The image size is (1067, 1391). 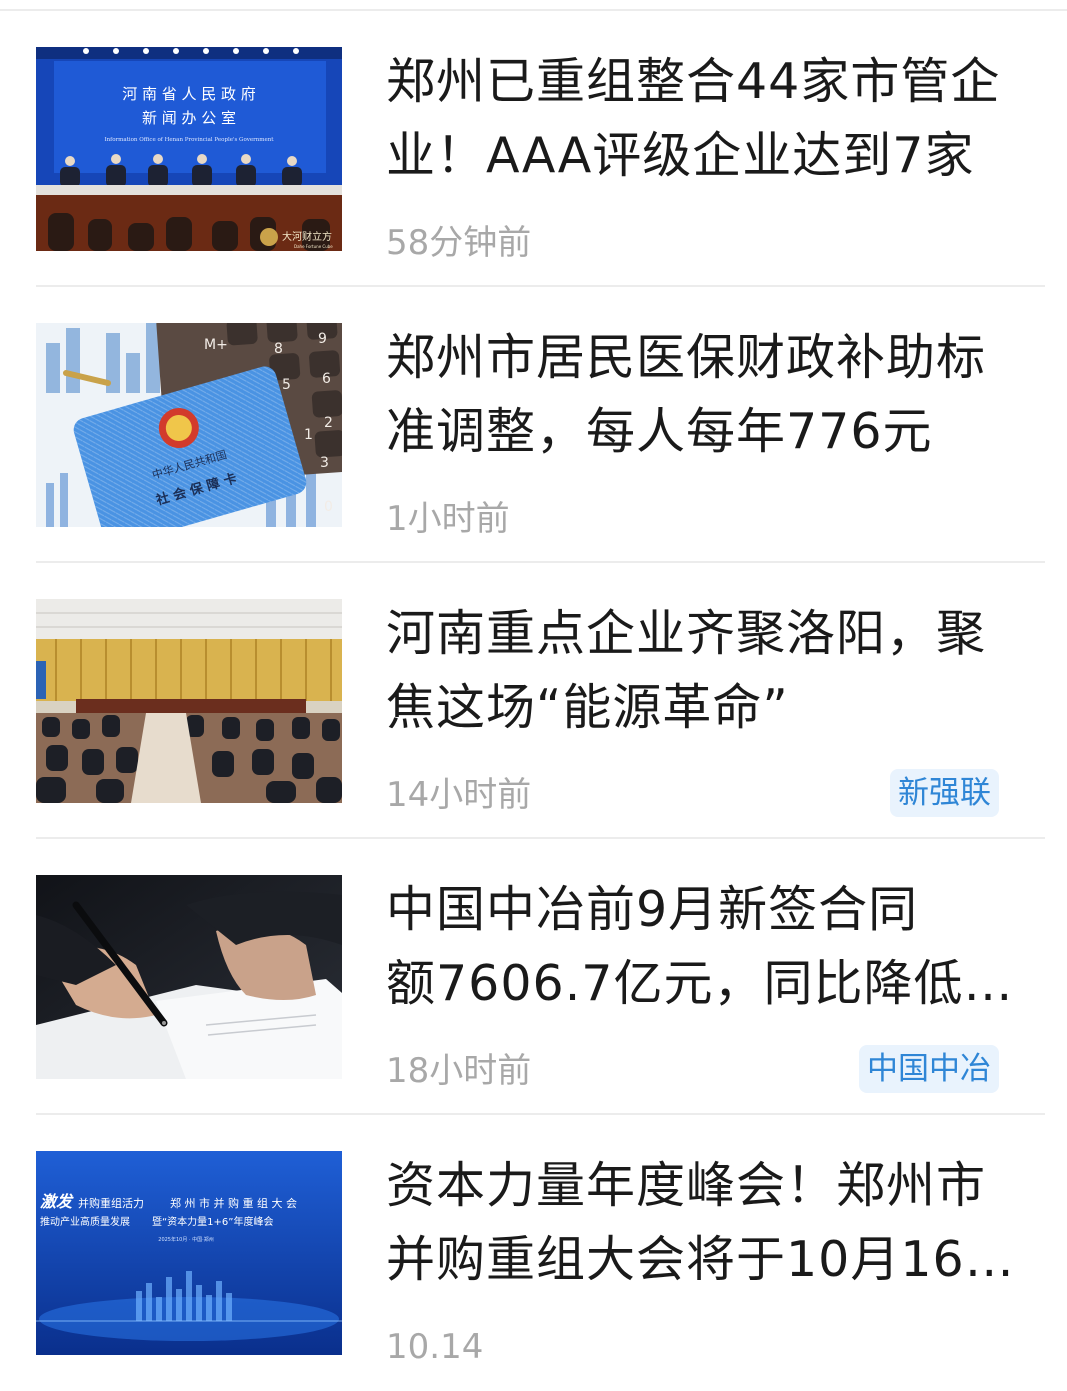 I want to click on news-thumbnail: M+ 8 9 5 6 2 3 0 1 中华人民共和国 社 会 保 障 卡, so click(x=189, y=425).